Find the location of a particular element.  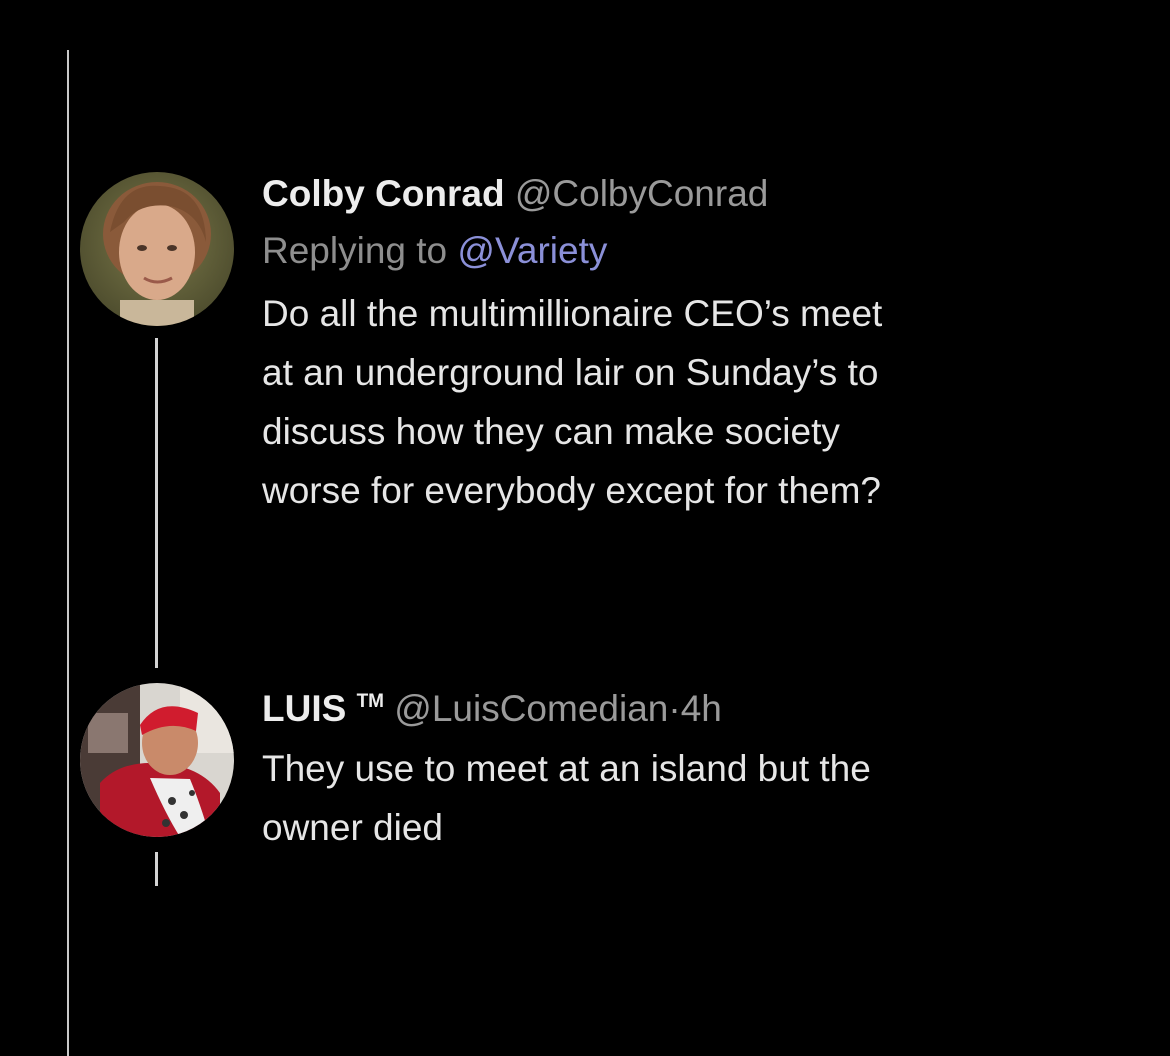

replying-to-label: Replying to is located at coordinates (355, 250).